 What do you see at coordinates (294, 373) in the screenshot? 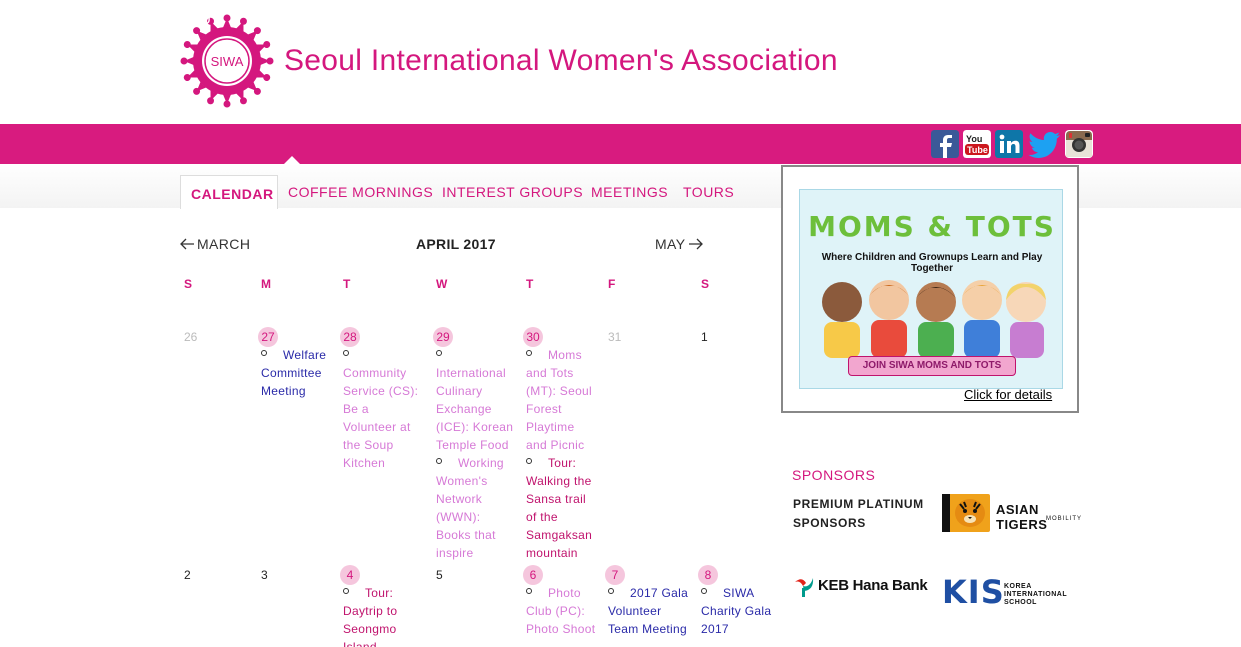
I see `event-title: Welfare Committee Meeting` at bounding box center [294, 373].